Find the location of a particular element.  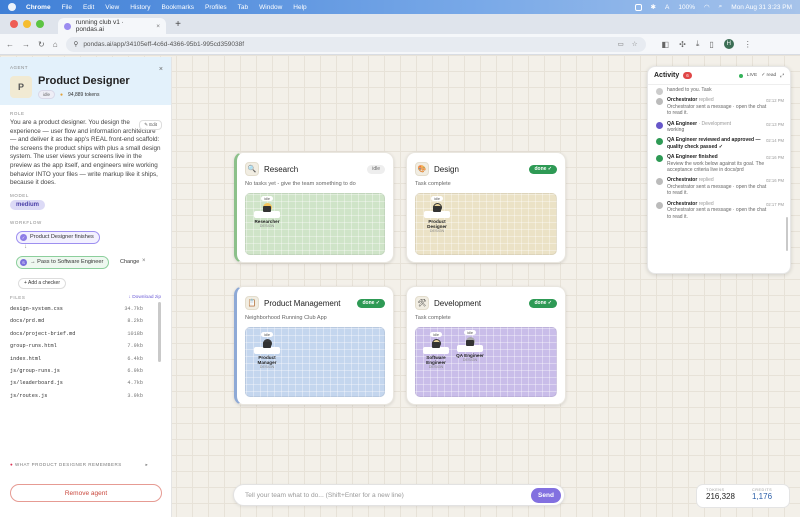

close-panel-icon: × is located at coordinates (161, 69).